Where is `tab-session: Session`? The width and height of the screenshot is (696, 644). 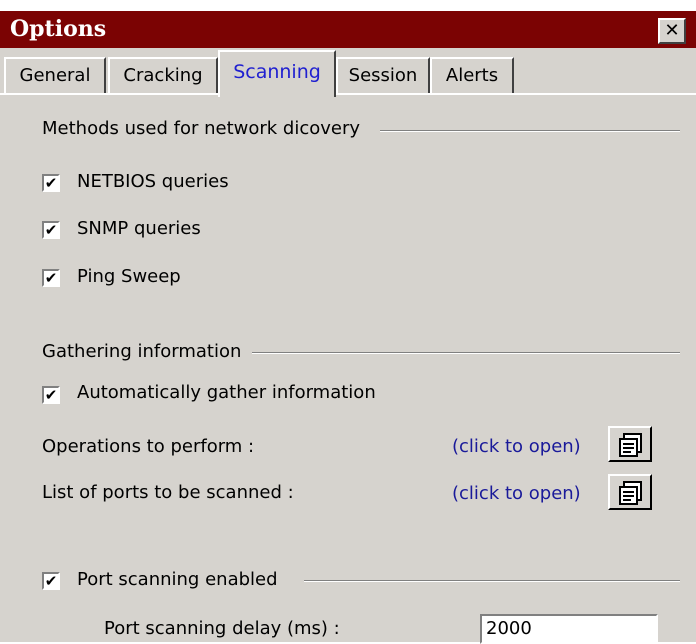 tab-session: Session is located at coordinates (383, 76).